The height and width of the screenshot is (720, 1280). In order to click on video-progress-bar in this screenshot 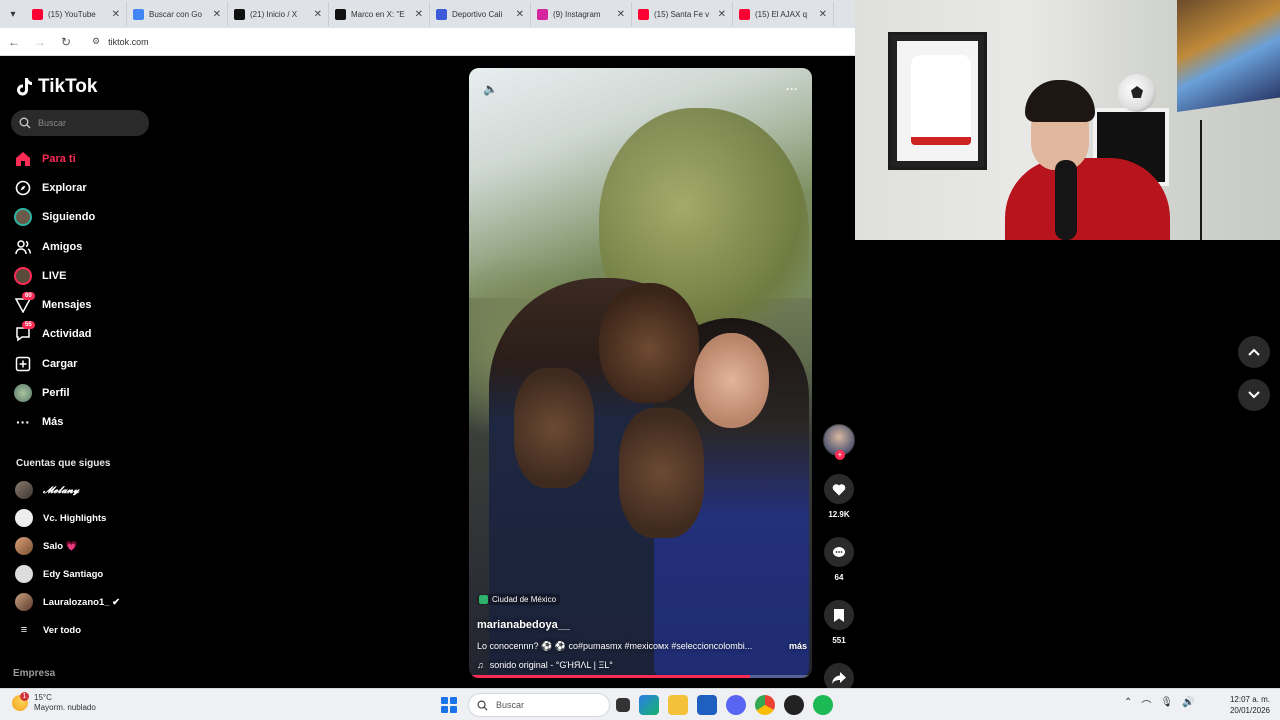, I will do `click(640, 676)`.